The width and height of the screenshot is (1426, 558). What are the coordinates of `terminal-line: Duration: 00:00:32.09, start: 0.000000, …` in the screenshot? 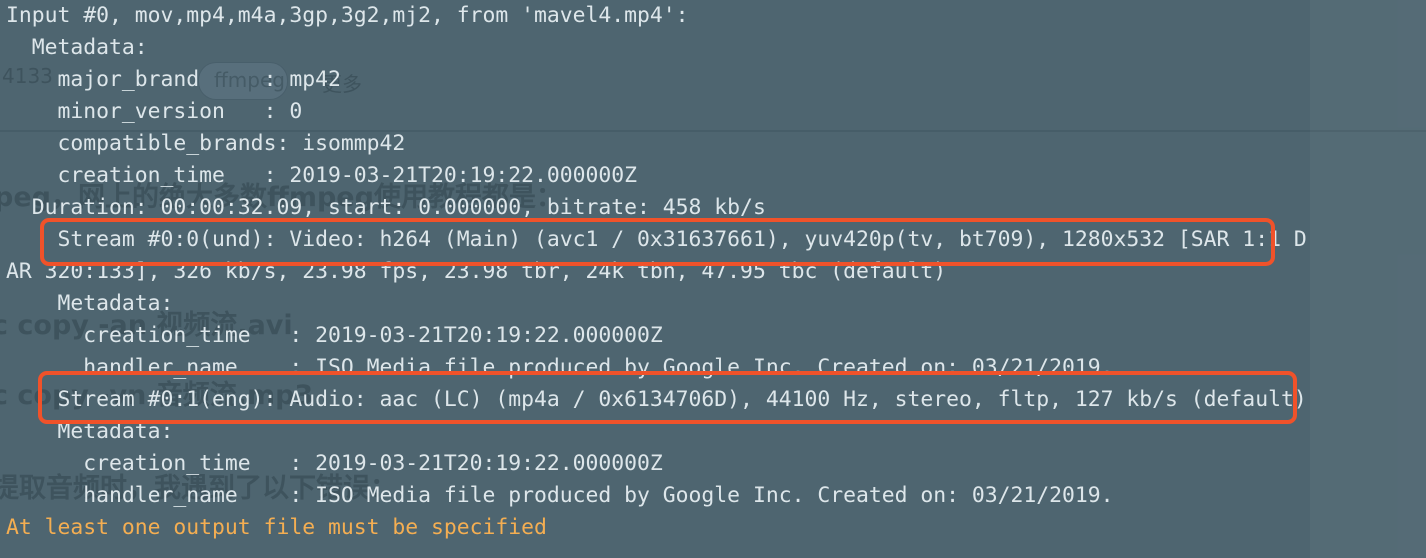 It's located at (386, 207).